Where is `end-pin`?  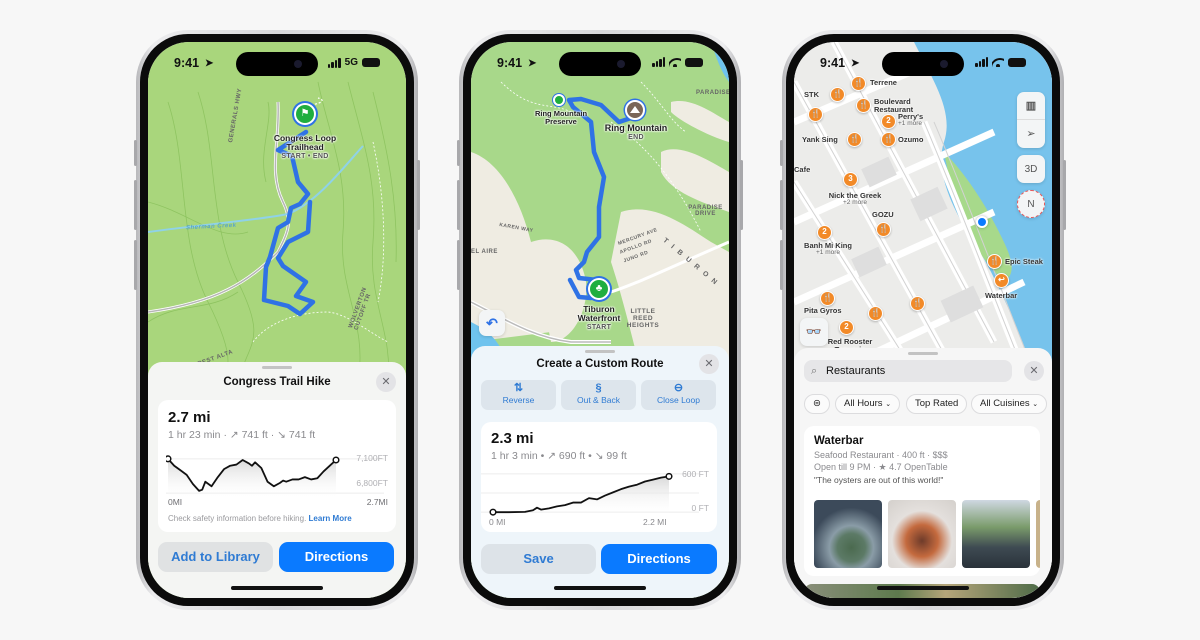
end-pin is located at coordinates (635, 110).